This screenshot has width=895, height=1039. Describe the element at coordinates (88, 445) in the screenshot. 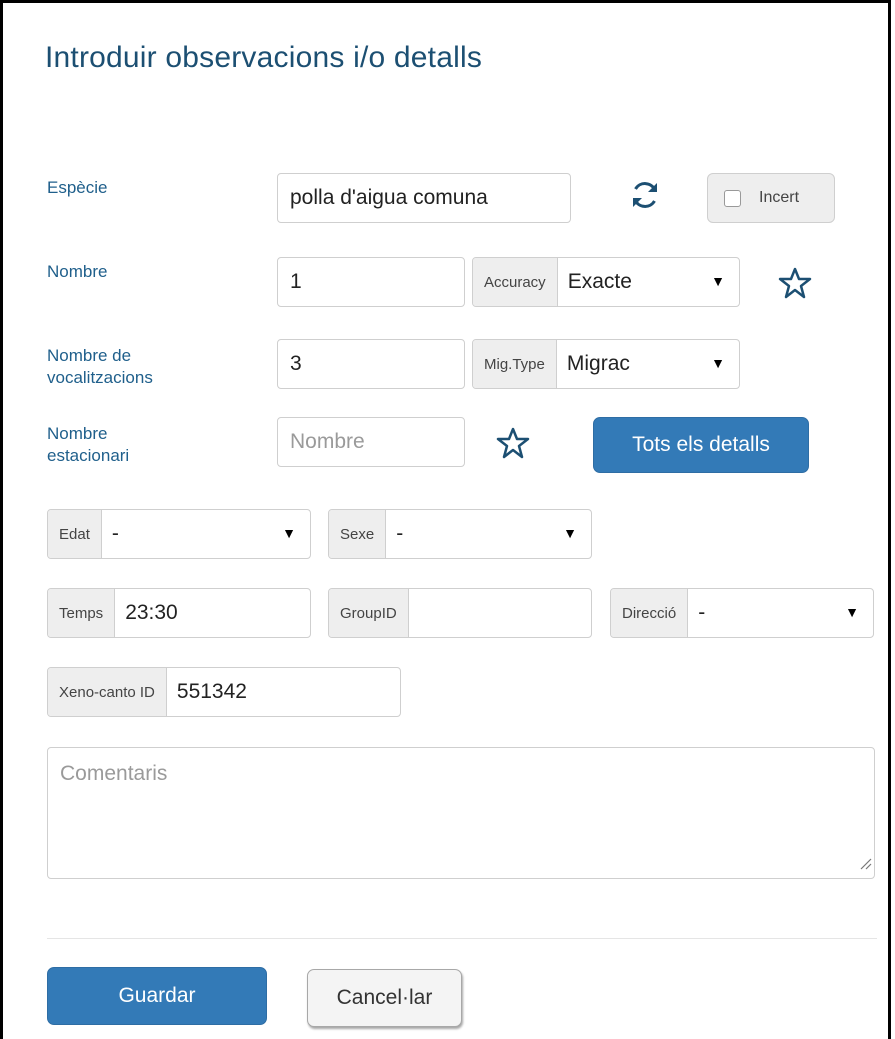

I see `stationary-label: Nombre estacionari` at that location.